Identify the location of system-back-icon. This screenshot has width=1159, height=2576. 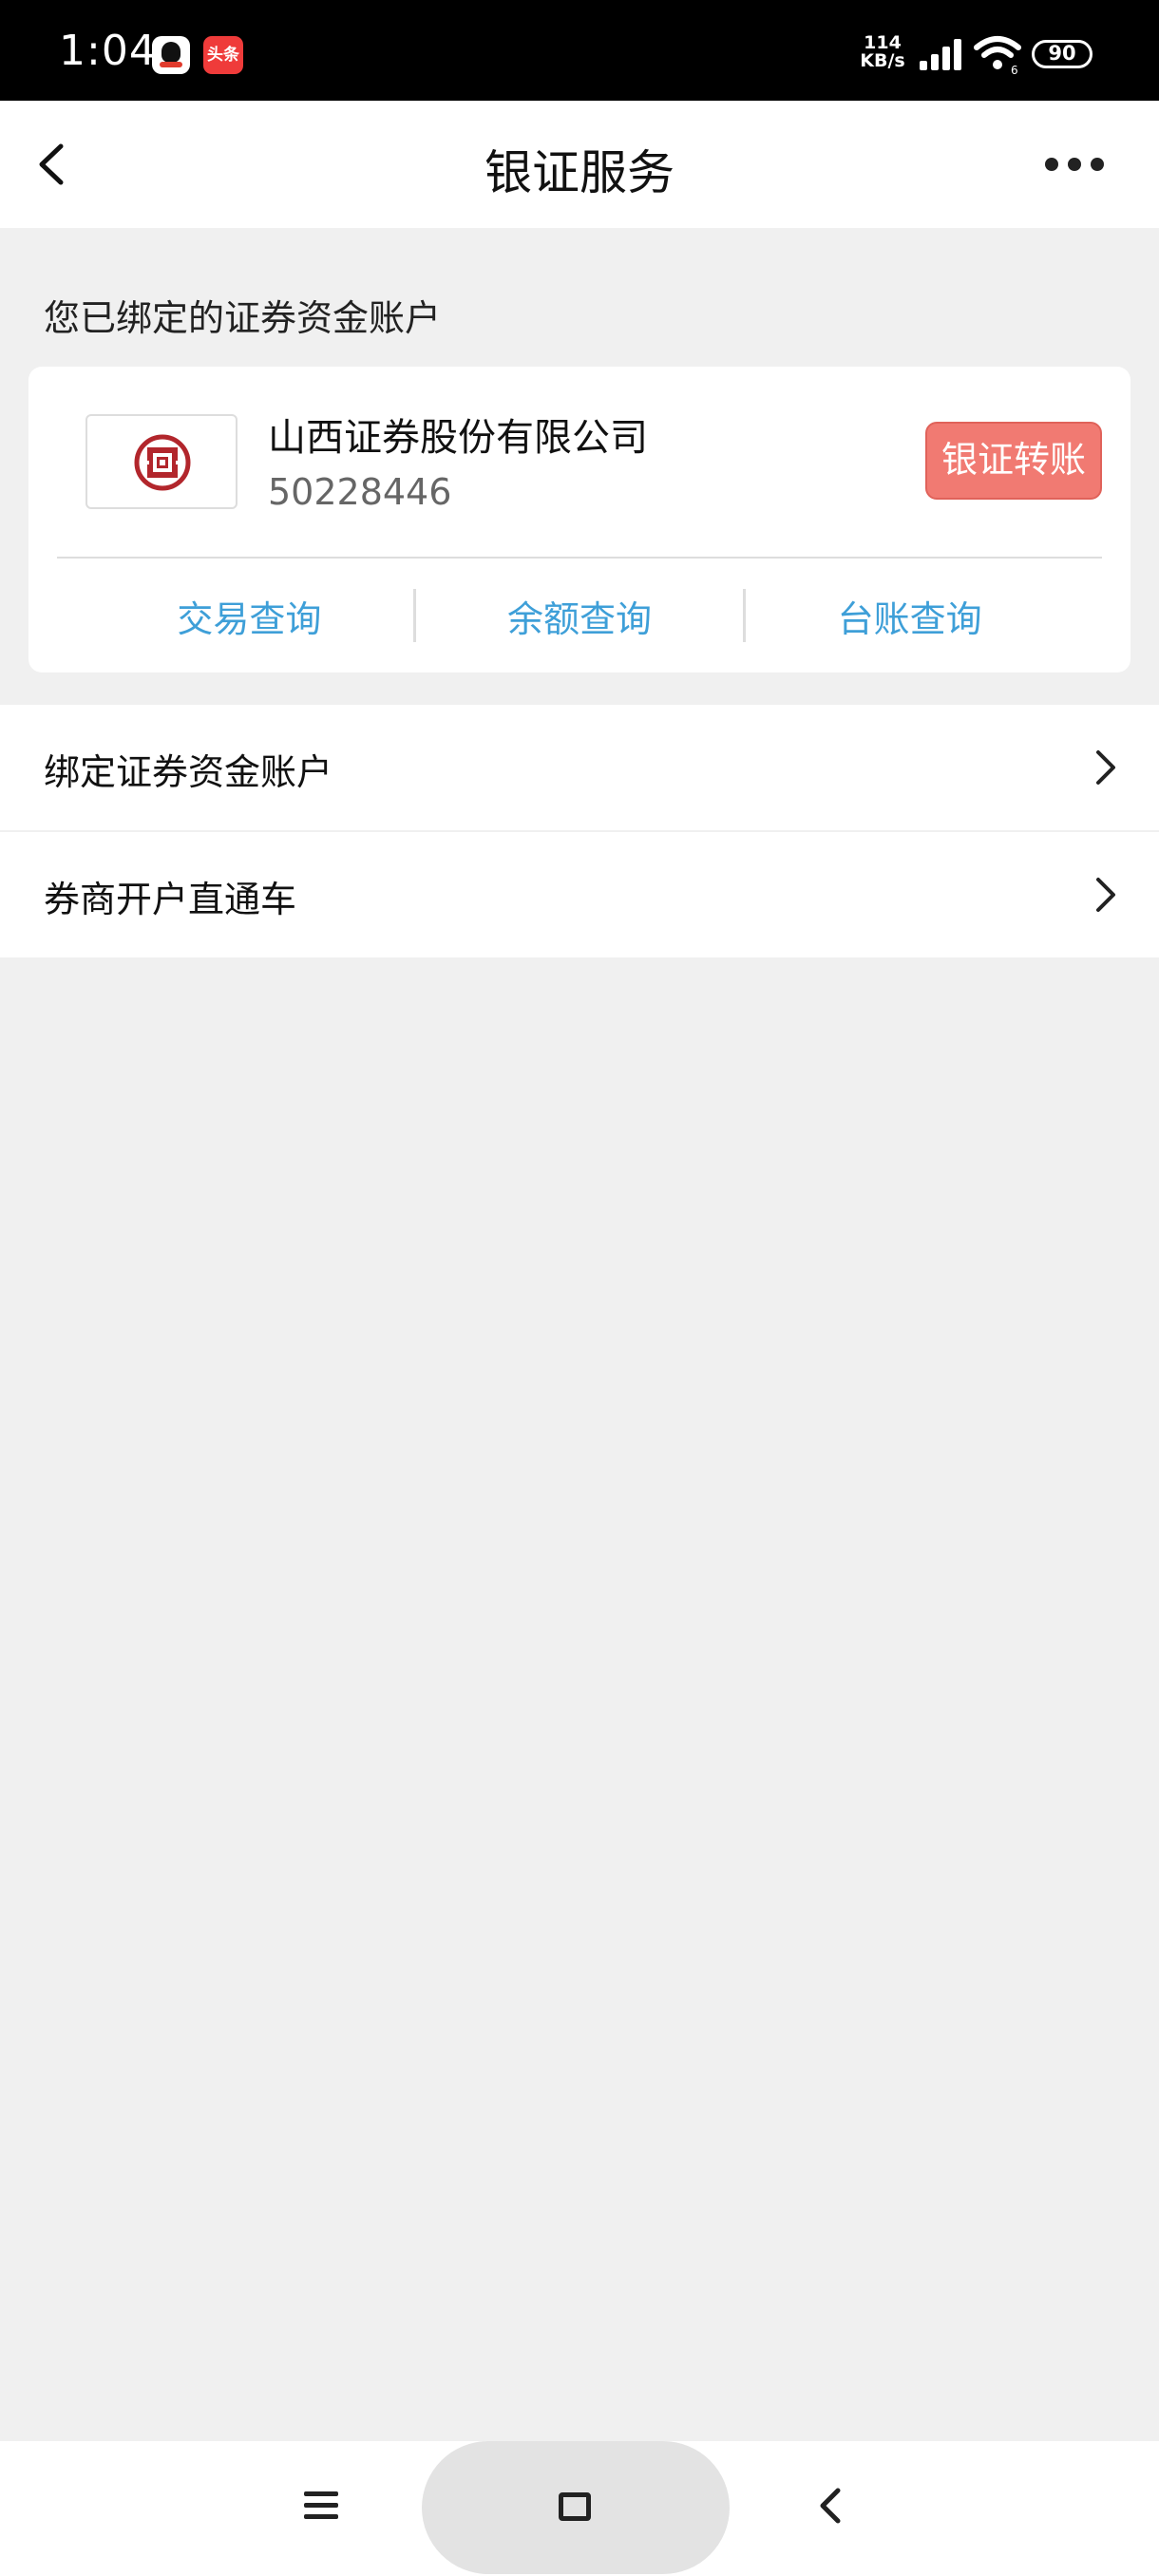
(829, 2506).